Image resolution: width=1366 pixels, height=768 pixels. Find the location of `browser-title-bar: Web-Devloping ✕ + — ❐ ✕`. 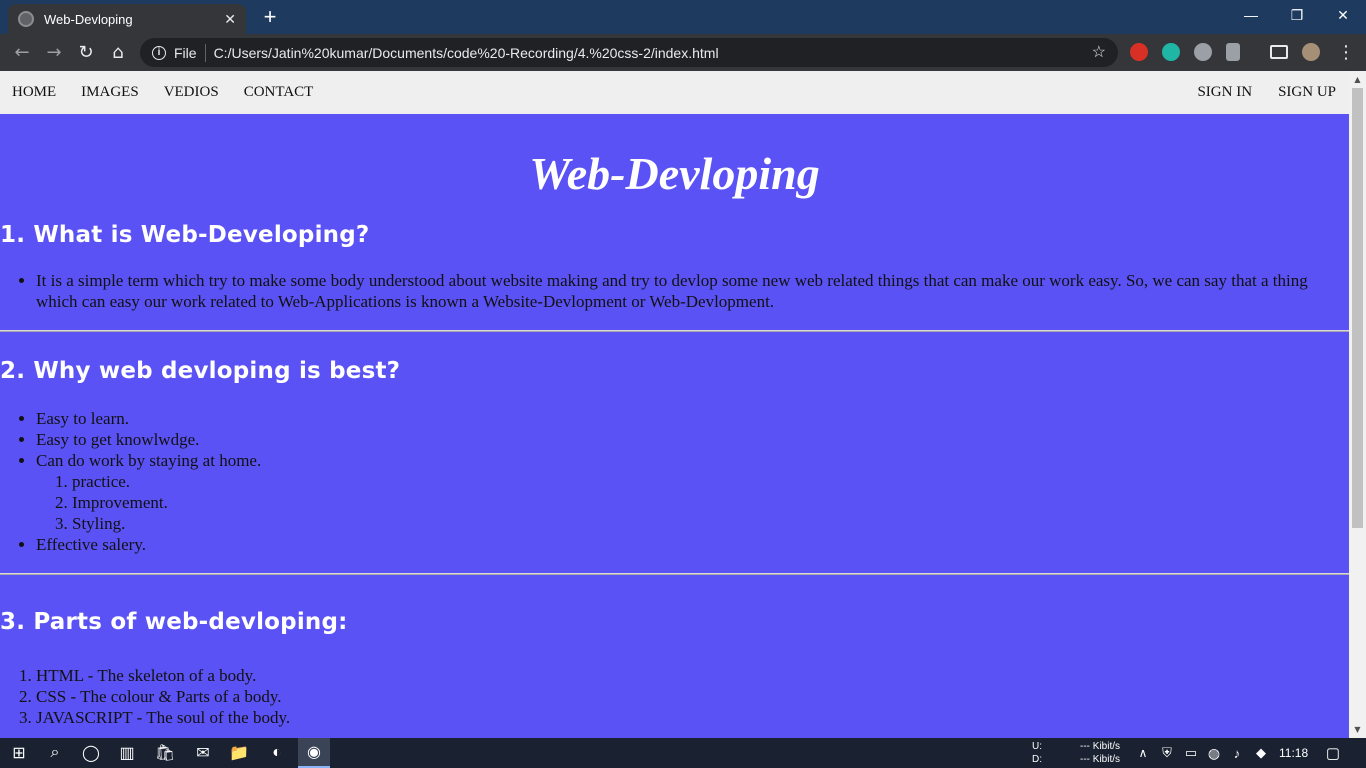

browser-title-bar: Web-Devloping ✕ + — ❐ ✕ is located at coordinates (683, 17).